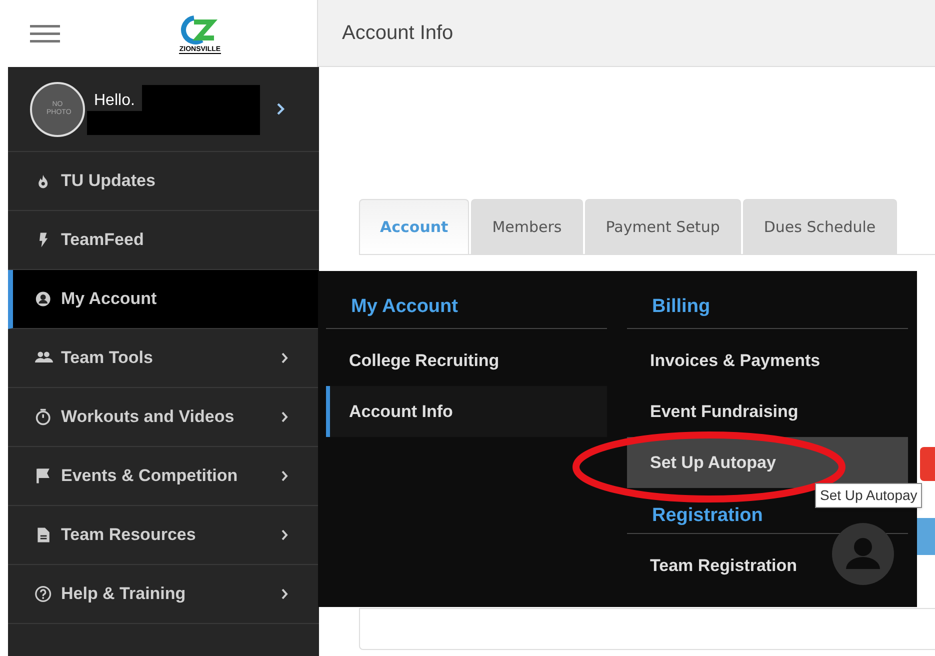 Image resolution: width=935 pixels, height=656 pixels. Describe the element at coordinates (527, 226) in the screenshot. I see `tab: Members` at that location.